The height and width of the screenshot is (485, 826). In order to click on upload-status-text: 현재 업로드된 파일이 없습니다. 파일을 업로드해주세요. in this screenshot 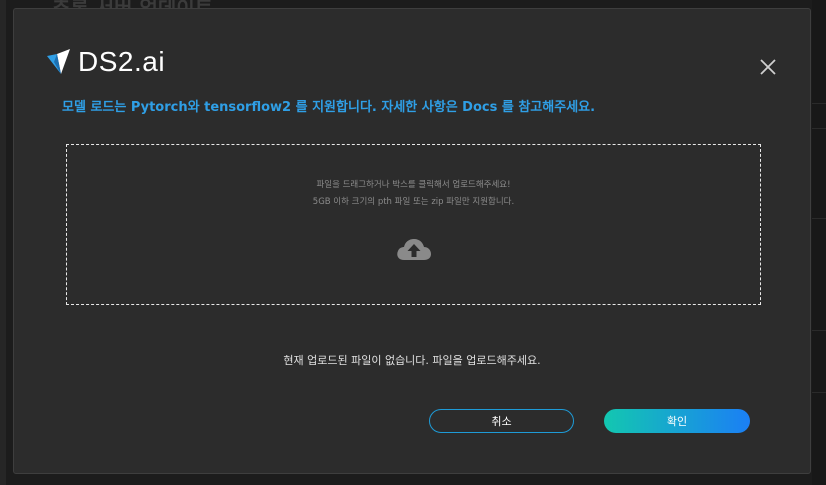, I will do `click(412, 360)`.